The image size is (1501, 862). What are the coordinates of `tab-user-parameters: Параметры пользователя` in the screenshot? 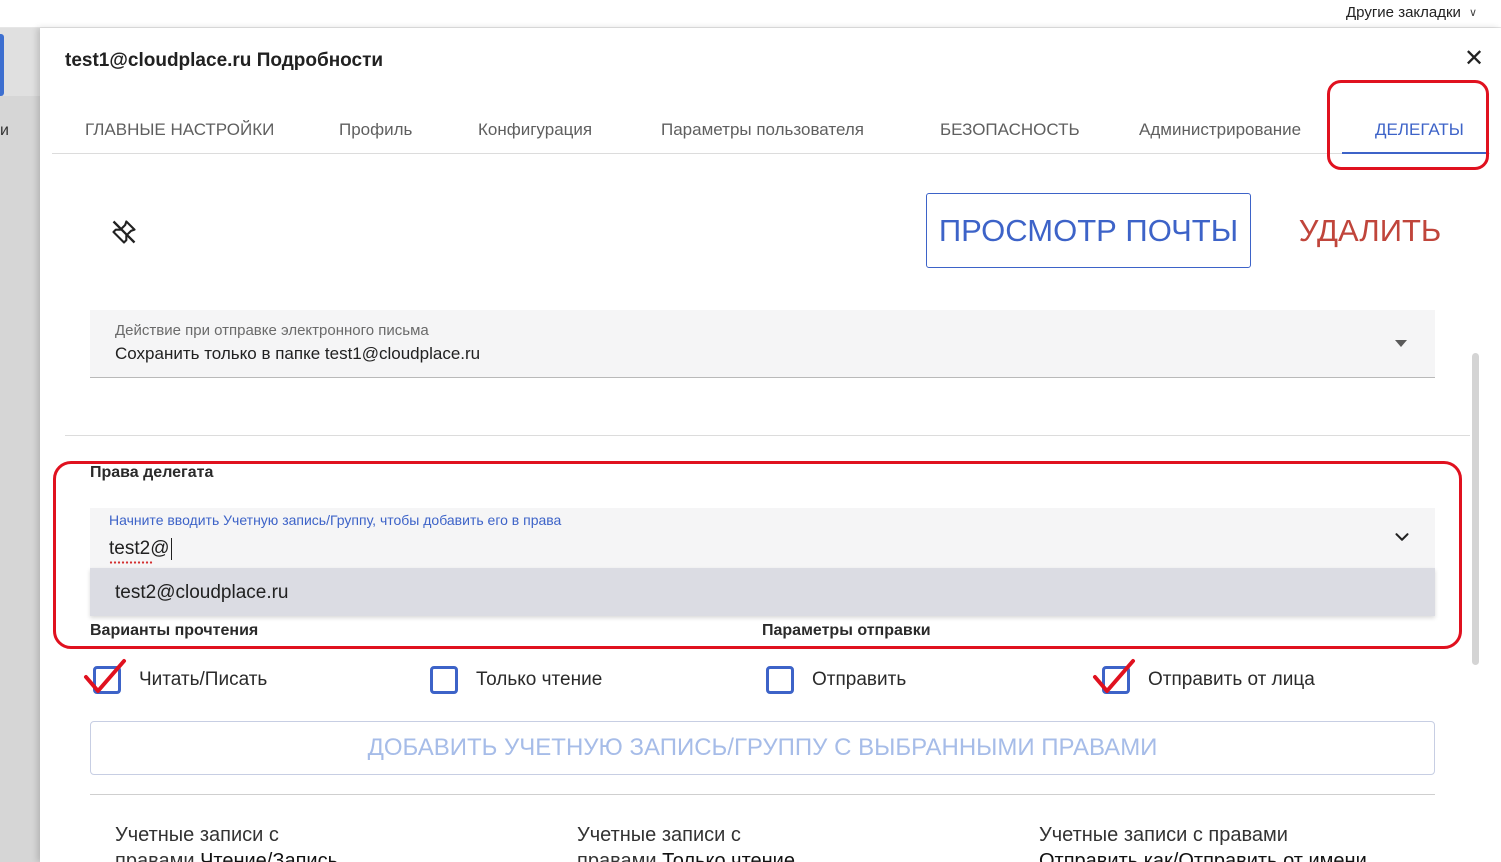 It's located at (762, 130).